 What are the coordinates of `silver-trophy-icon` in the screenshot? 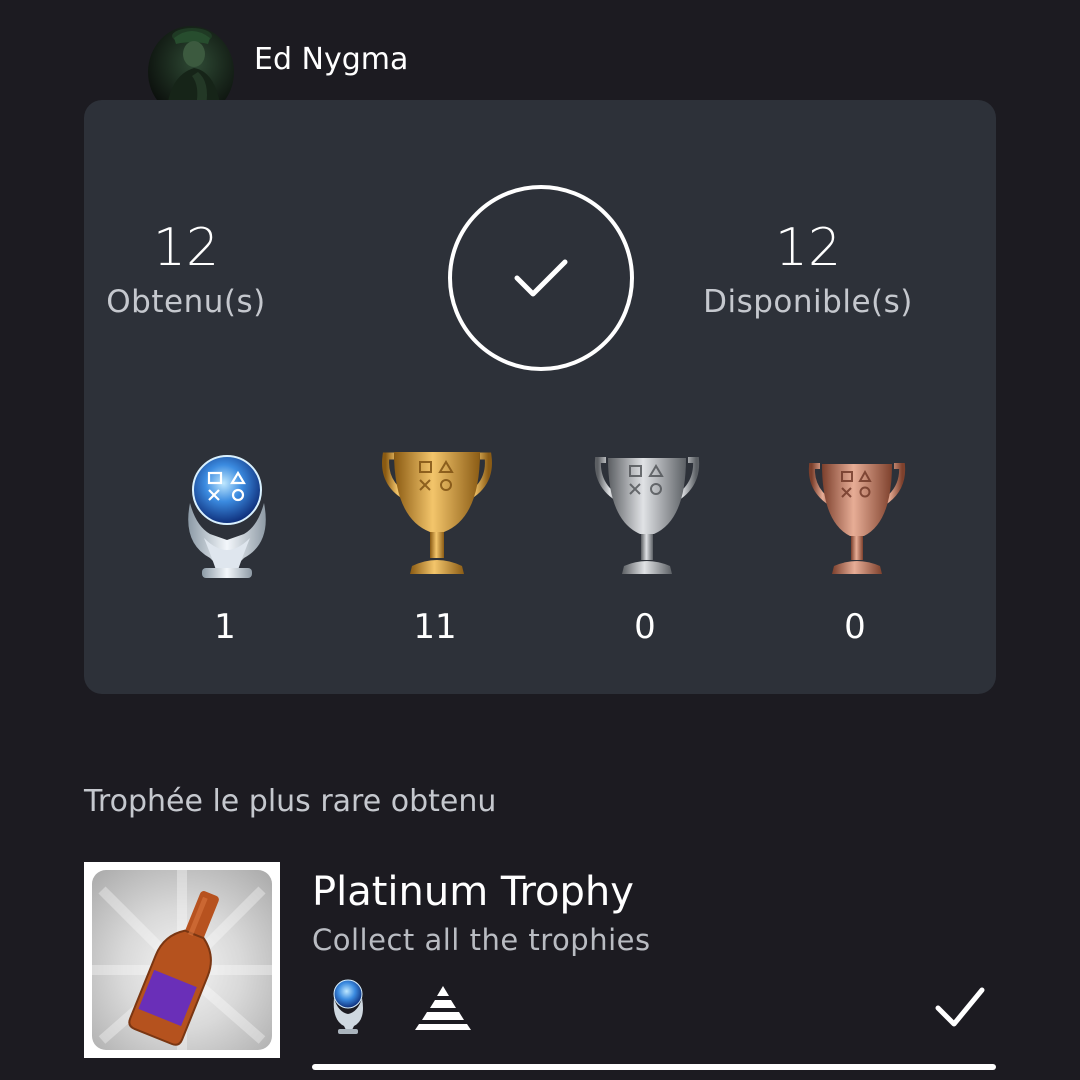 It's located at (647, 515).